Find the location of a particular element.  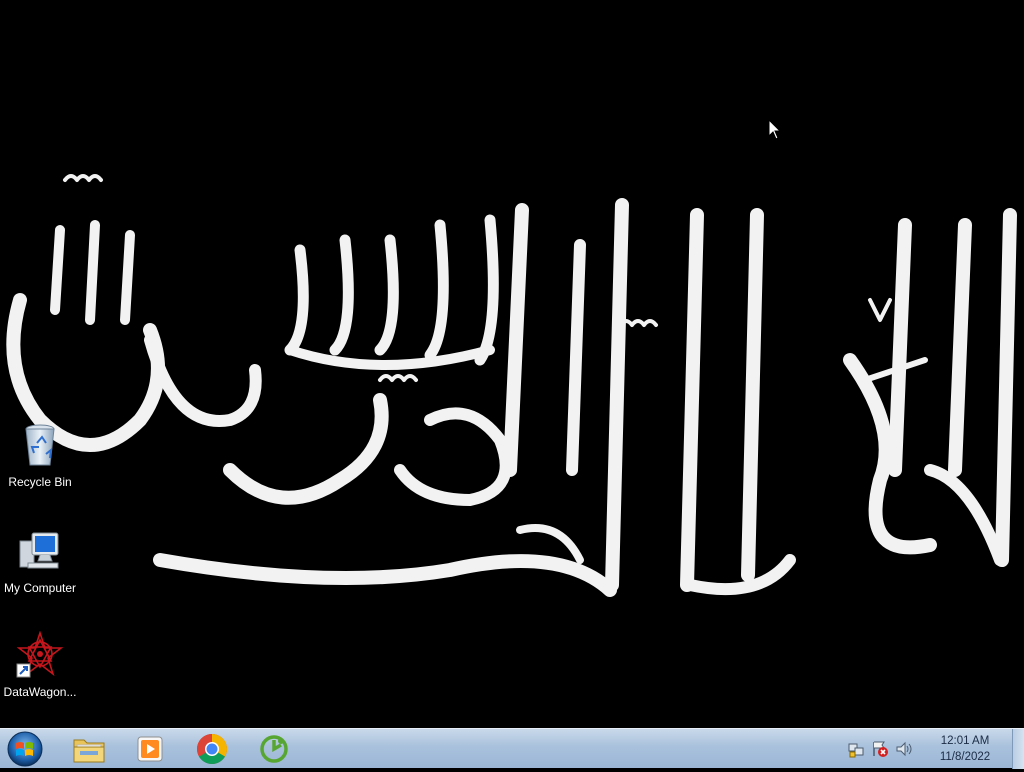

show-desktop-button is located at coordinates (1018, 749).